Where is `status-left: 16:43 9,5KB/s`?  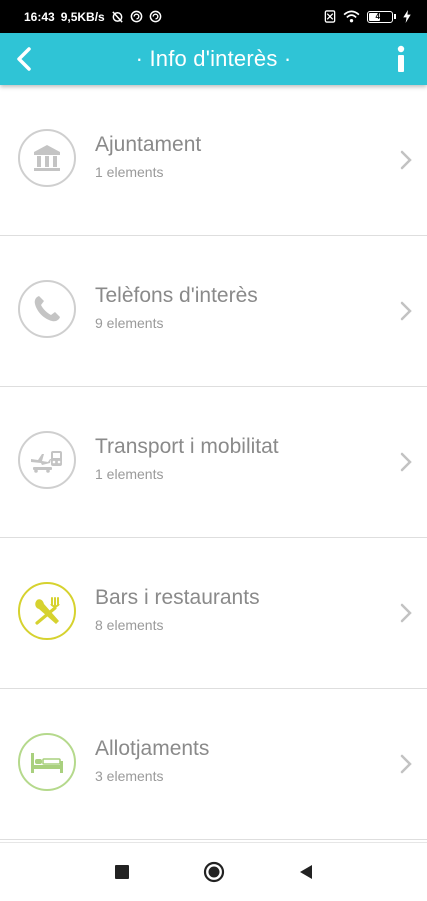
status-left: 16:43 9,5KB/s is located at coordinates (93, 17).